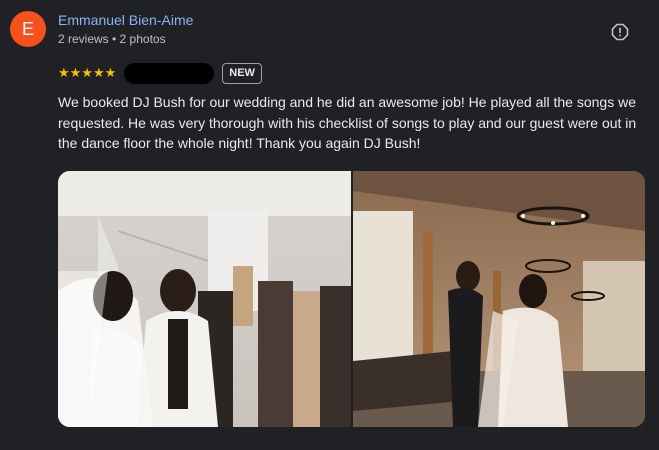  I want to click on rating-row: ★★★★★ NEW, so click(160, 73).